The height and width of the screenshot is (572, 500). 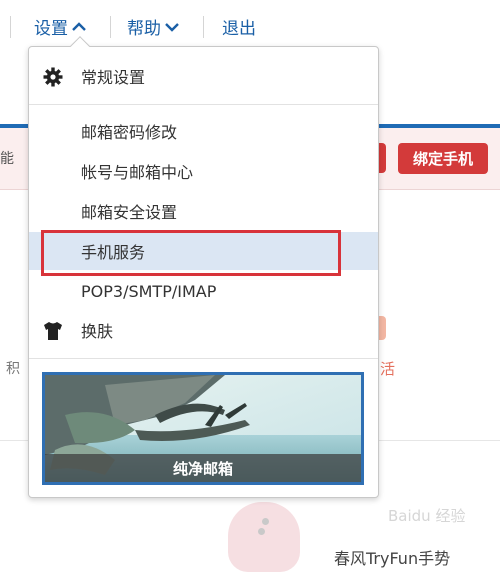 I want to click on settings-menu-button: 设置, so click(x=60, y=26).